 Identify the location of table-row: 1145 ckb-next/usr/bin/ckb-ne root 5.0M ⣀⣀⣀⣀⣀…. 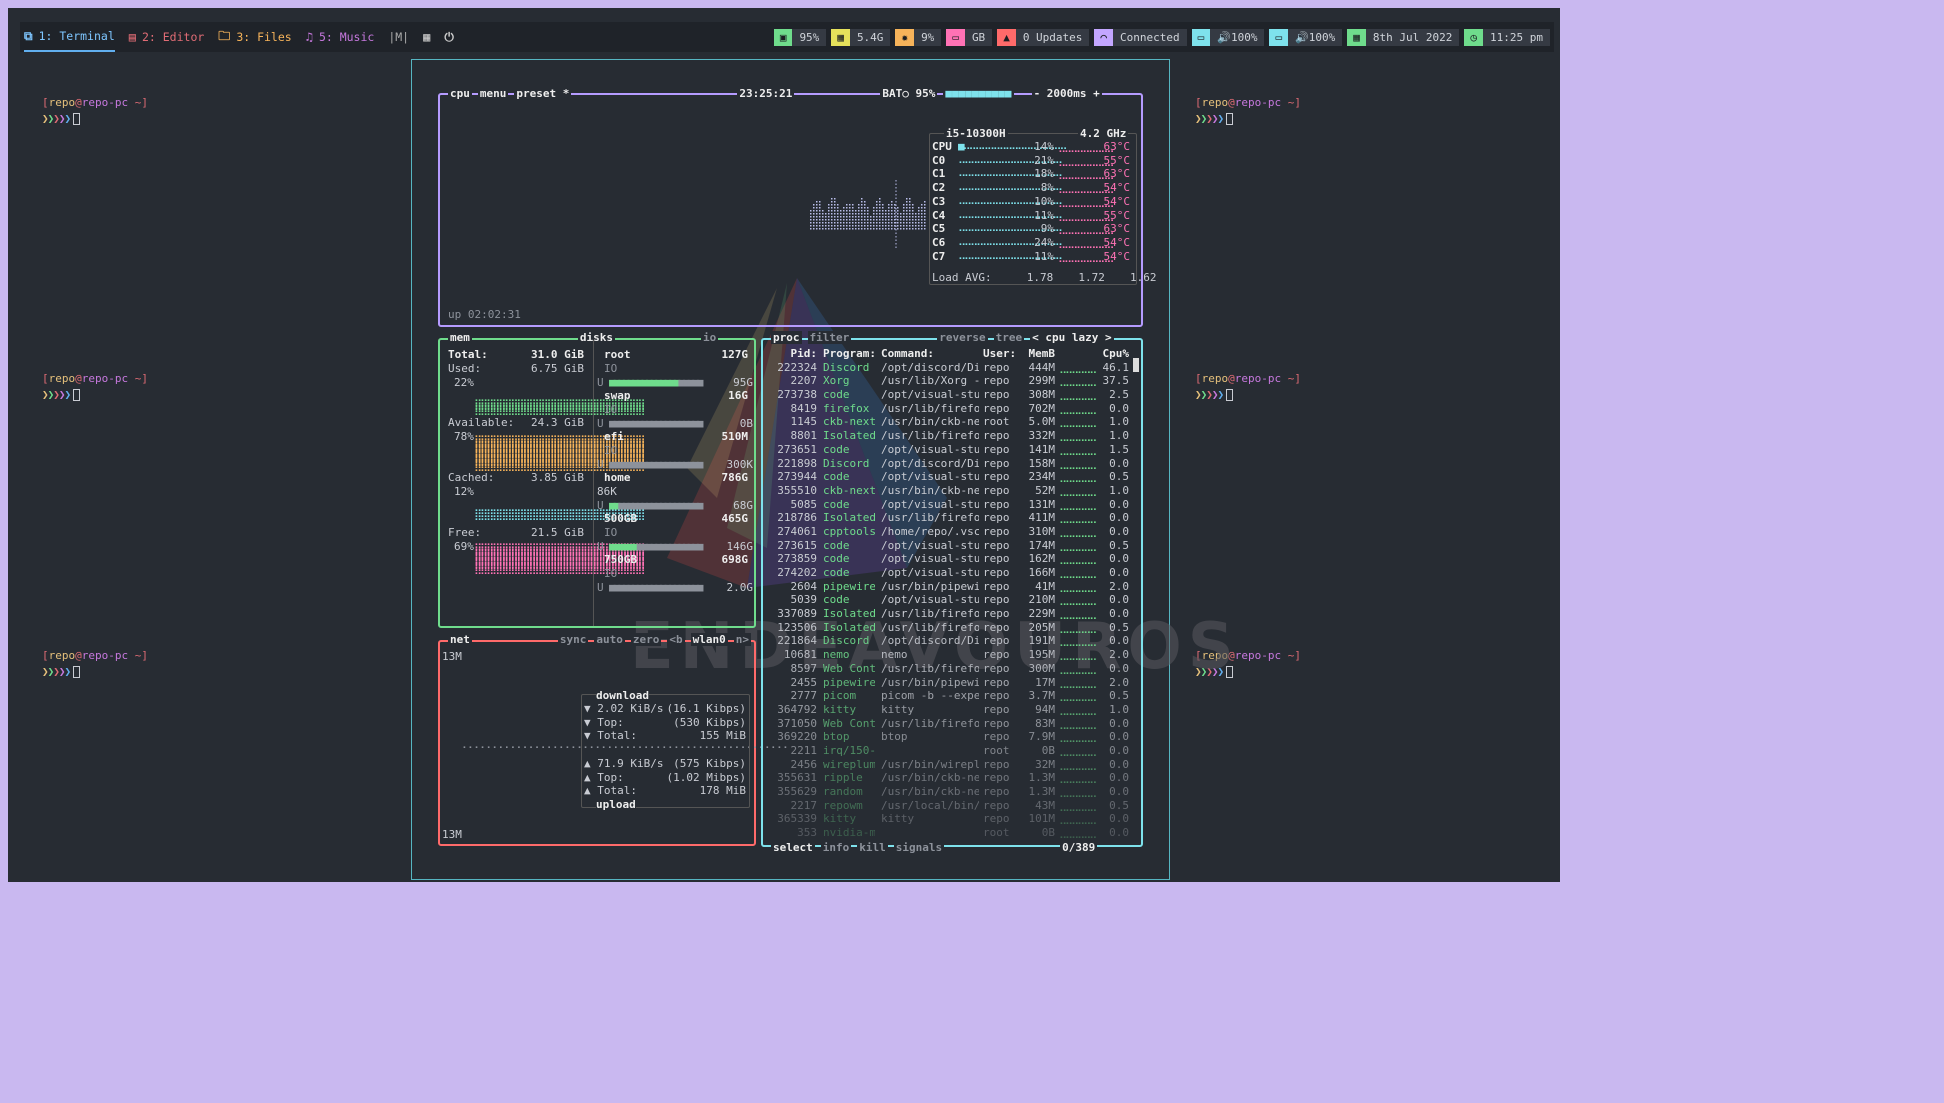
(954, 422).